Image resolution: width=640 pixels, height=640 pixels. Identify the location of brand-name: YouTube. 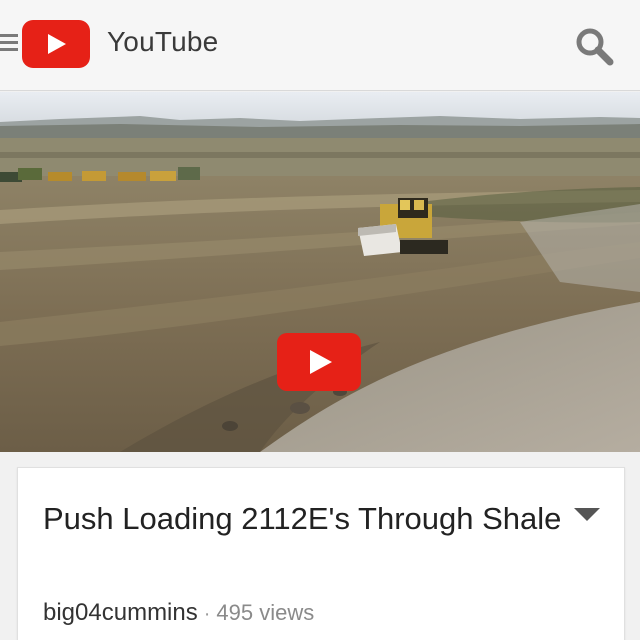
(162, 42).